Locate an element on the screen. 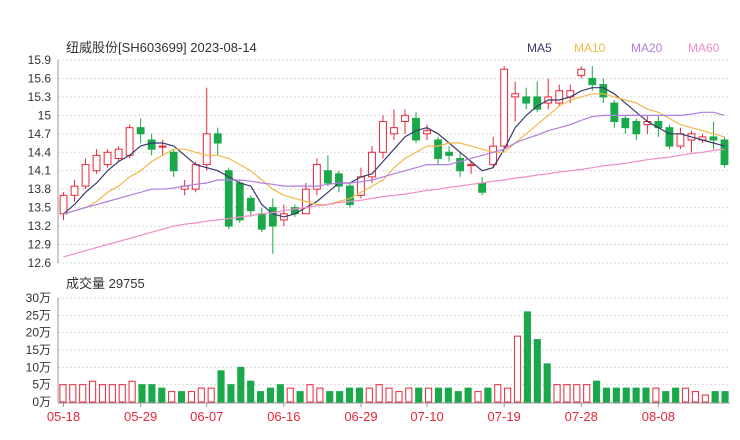  volume-tick-label: 15万 is located at coordinates (38, 350).